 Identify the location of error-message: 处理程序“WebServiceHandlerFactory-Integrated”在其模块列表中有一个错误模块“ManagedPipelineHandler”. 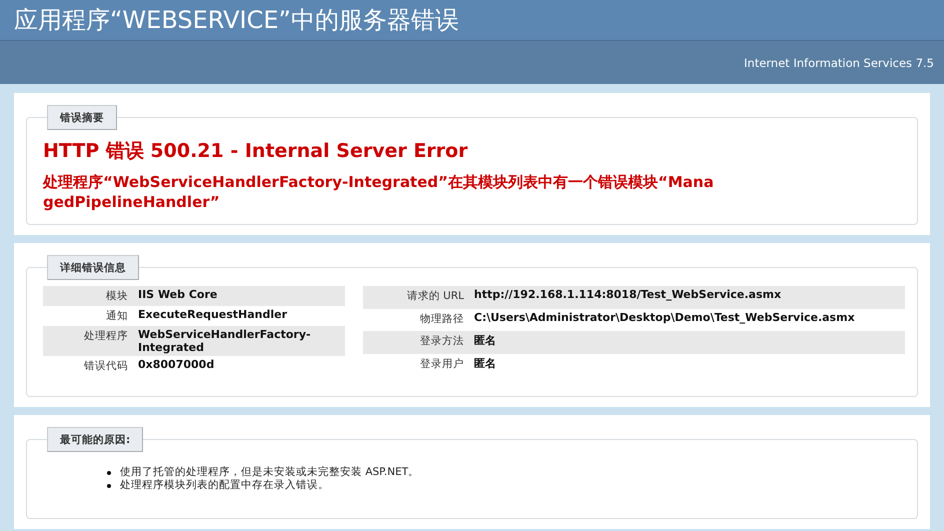
(379, 192).